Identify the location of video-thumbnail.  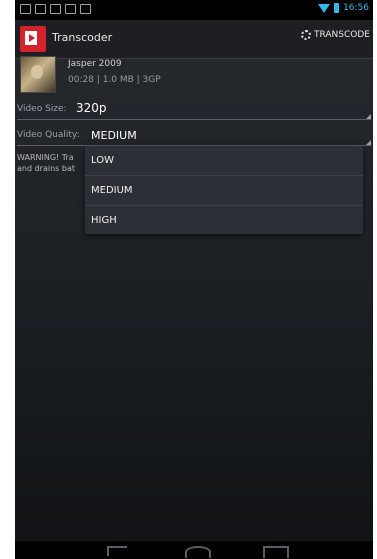
(38, 74).